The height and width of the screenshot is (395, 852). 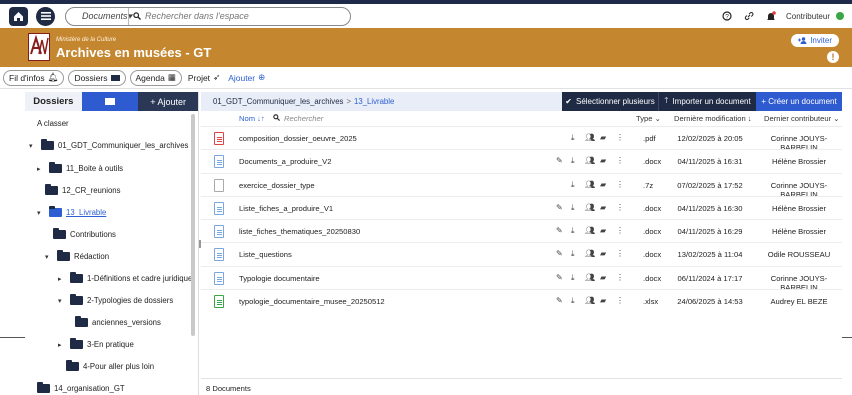 What do you see at coordinates (299, 231) in the screenshot?
I see `document-name: liste_fiches_thematiques_20250830` at bounding box center [299, 231].